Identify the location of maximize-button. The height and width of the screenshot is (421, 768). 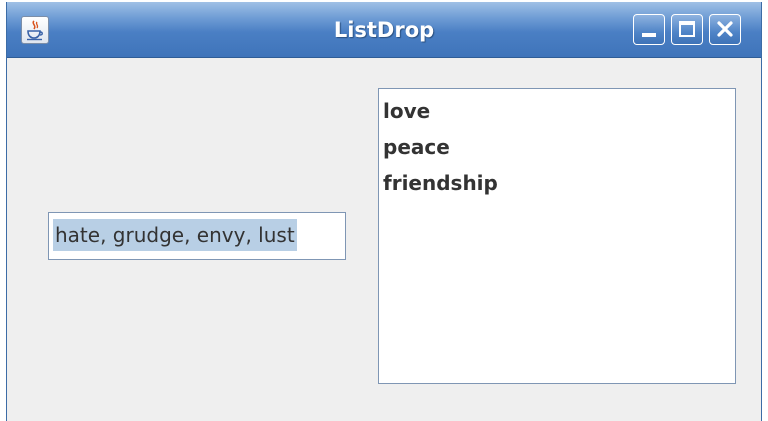
(687, 29).